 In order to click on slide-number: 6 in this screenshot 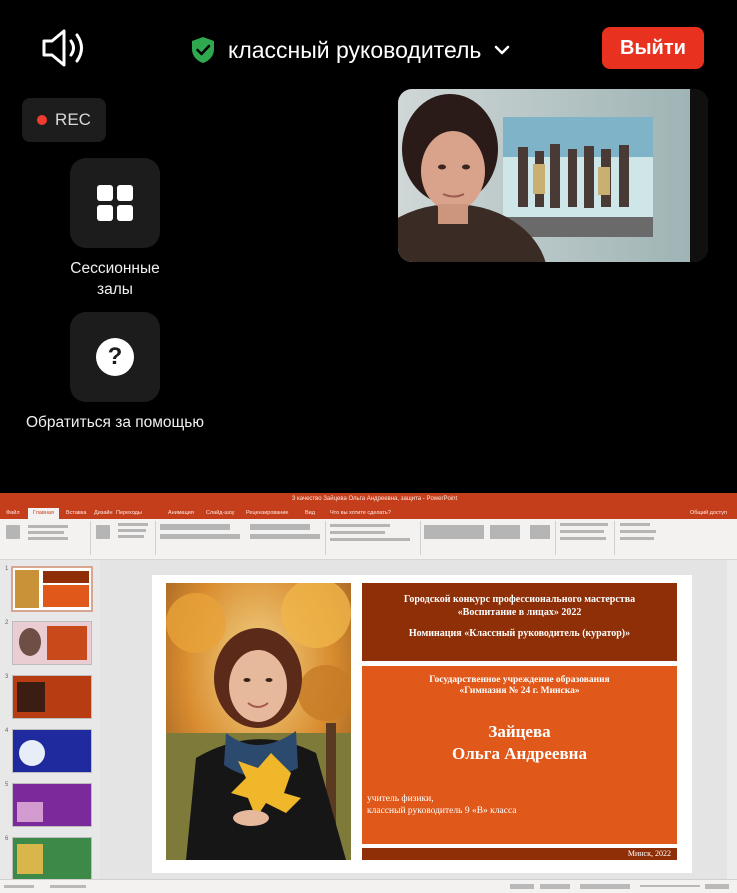, I will do `click(7, 839)`.